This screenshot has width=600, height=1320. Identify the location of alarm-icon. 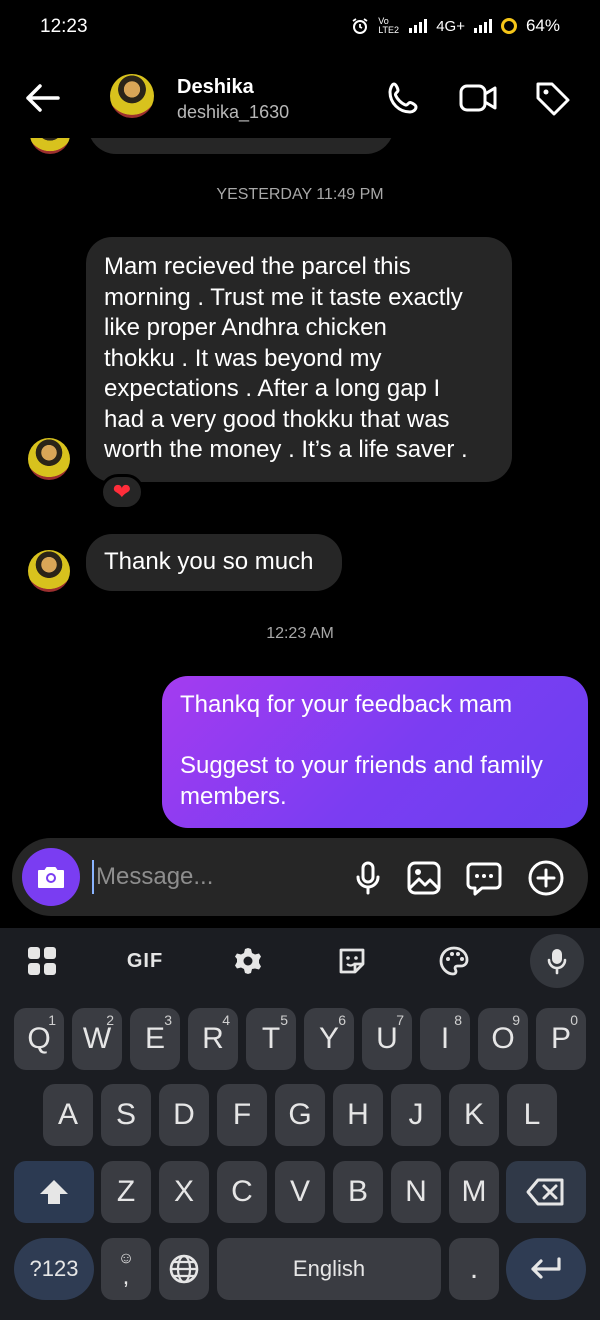
(360, 26).